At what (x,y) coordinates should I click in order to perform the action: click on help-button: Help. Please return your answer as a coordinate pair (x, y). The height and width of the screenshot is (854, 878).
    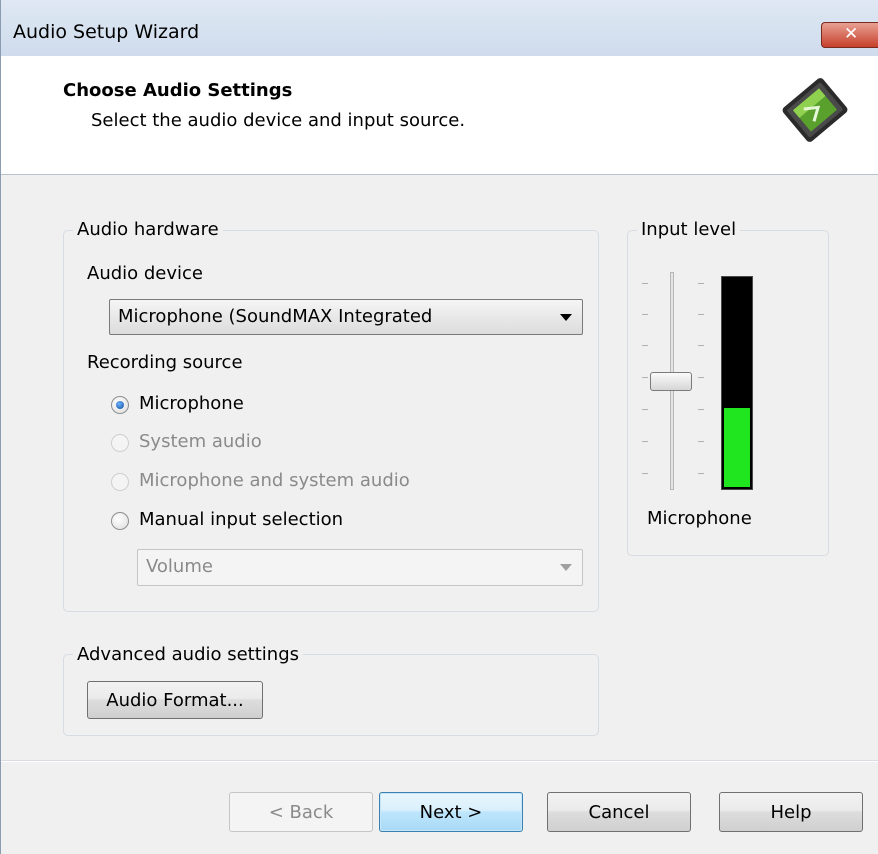
    Looking at the image, I should click on (791, 812).